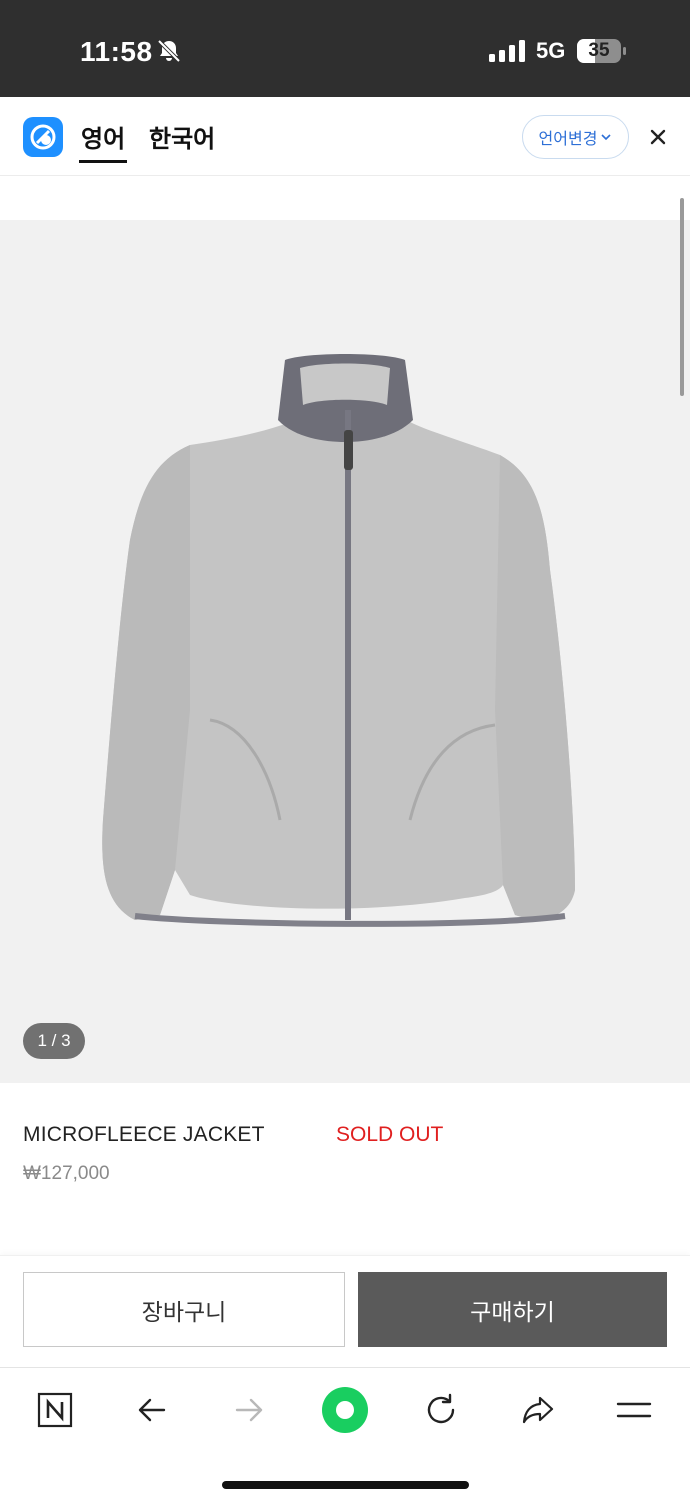  I want to click on green-dot-icon, so click(345, 1410).